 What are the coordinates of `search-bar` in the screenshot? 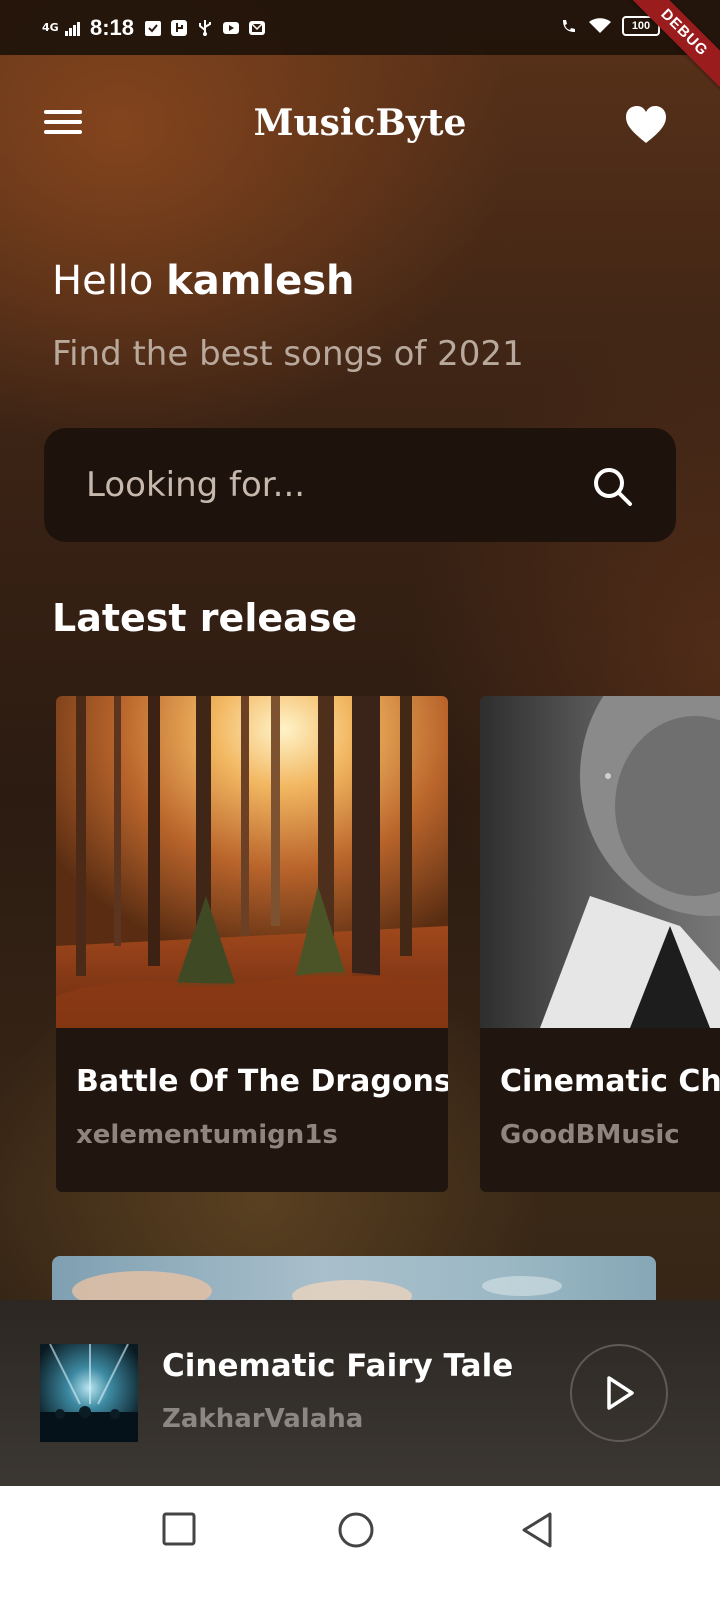 It's located at (360, 485).